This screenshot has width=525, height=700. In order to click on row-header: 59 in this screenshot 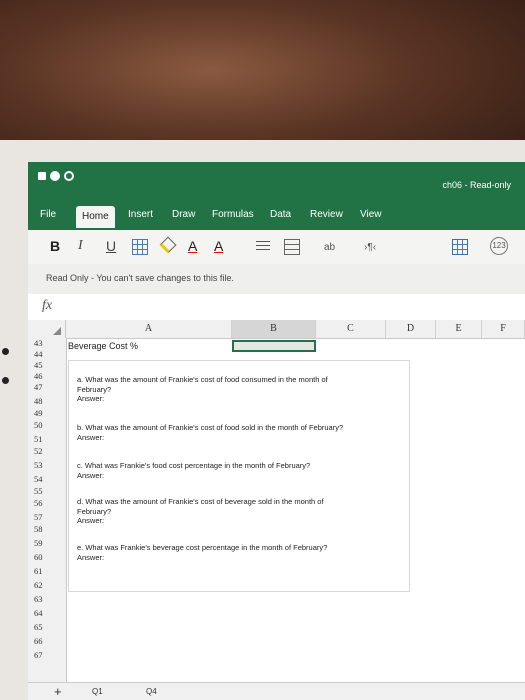, I will do `click(47, 543)`.